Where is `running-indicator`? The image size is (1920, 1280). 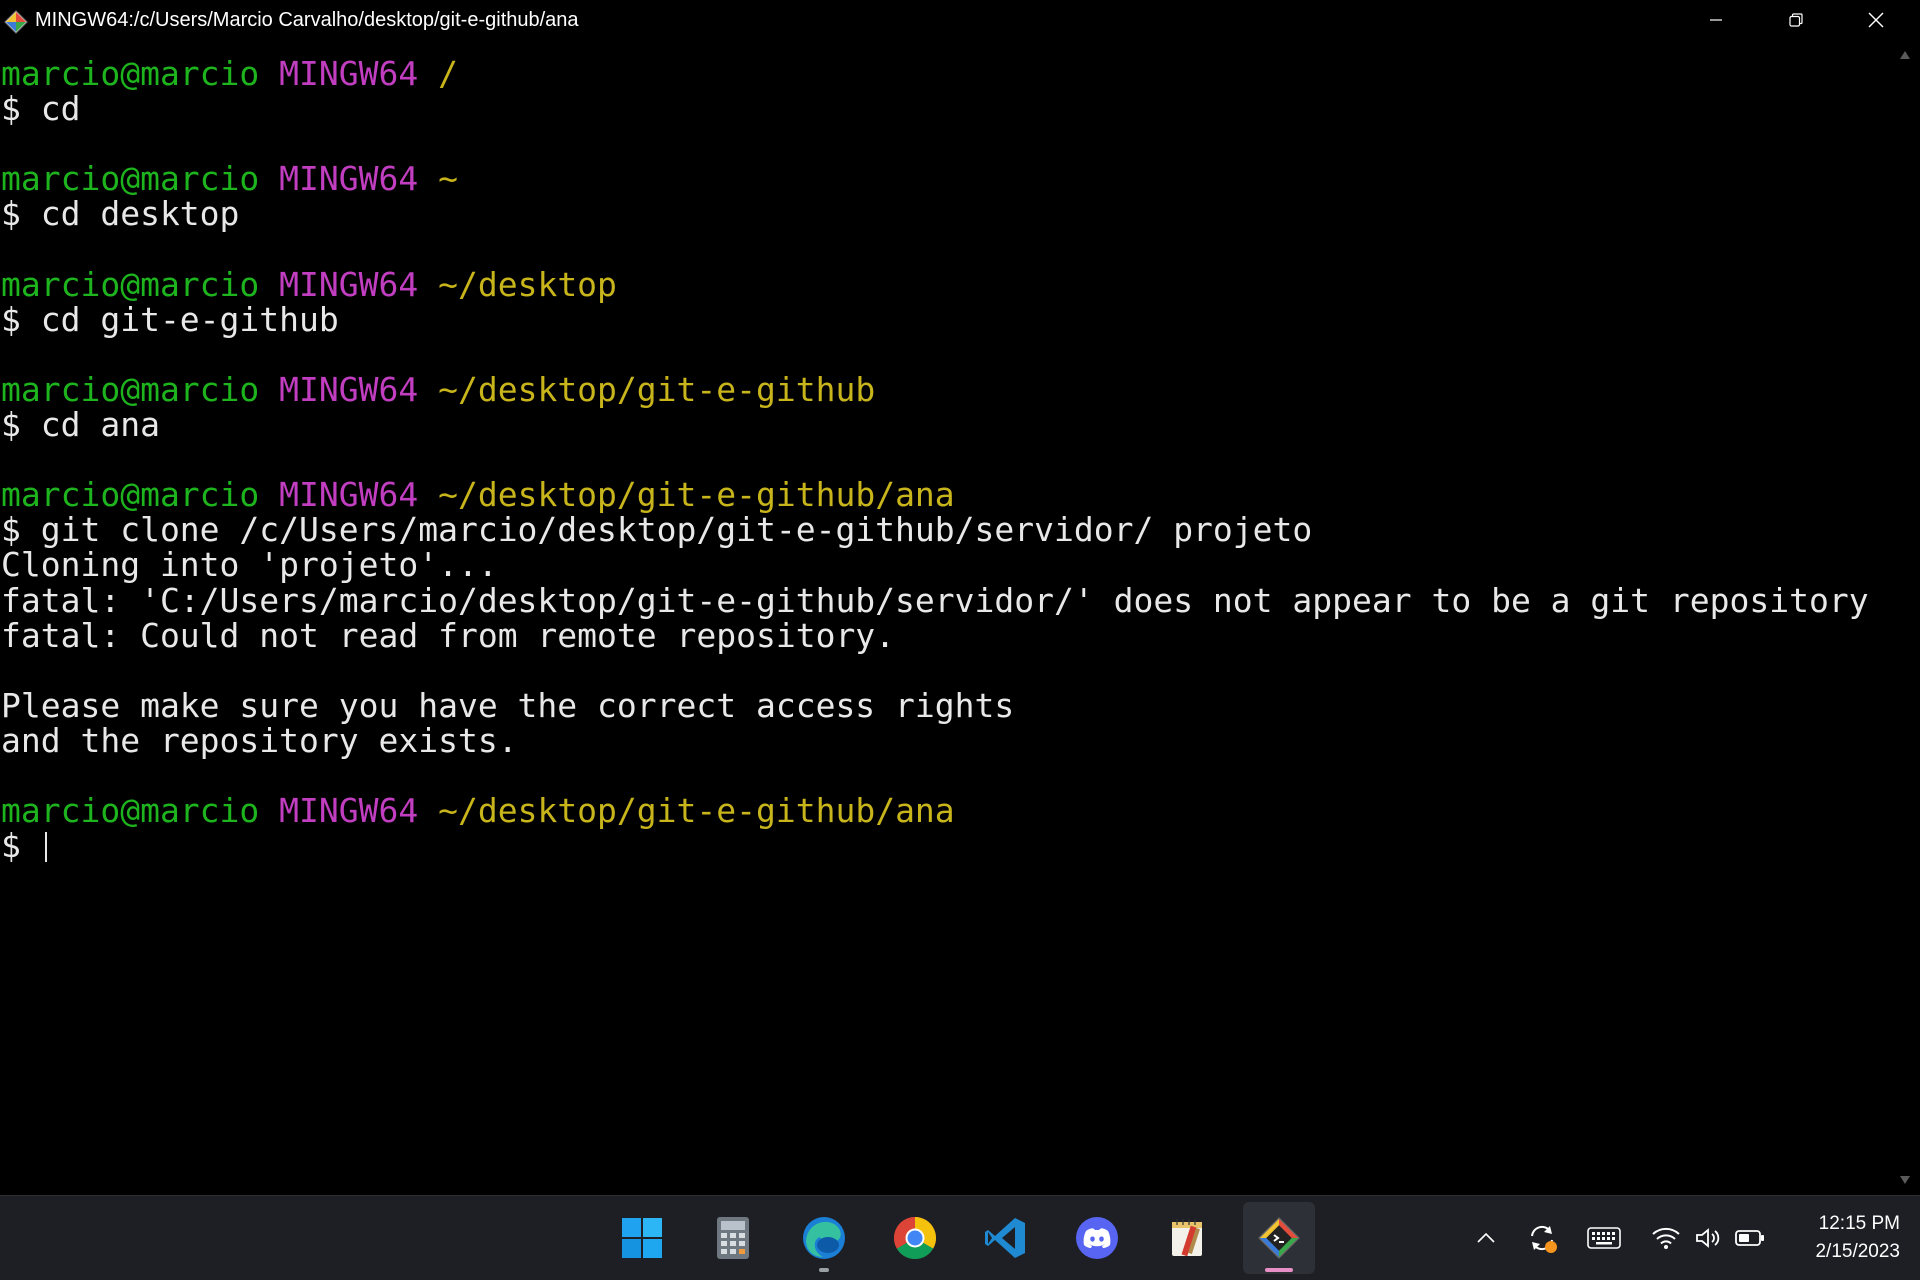 running-indicator is located at coordinates (824, 1270).